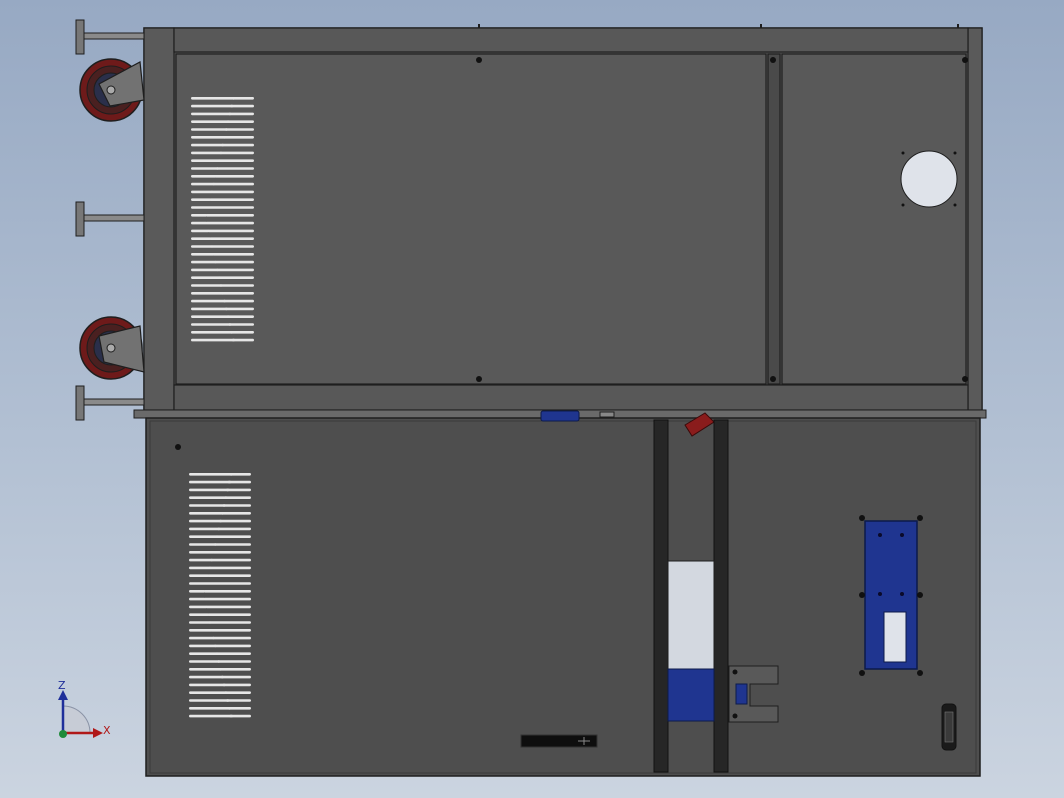 This screenshot has width=1064, height=798. Describe the element at coordinates (159, 219) in the screenshot. I see `upper-left-post` at that location.